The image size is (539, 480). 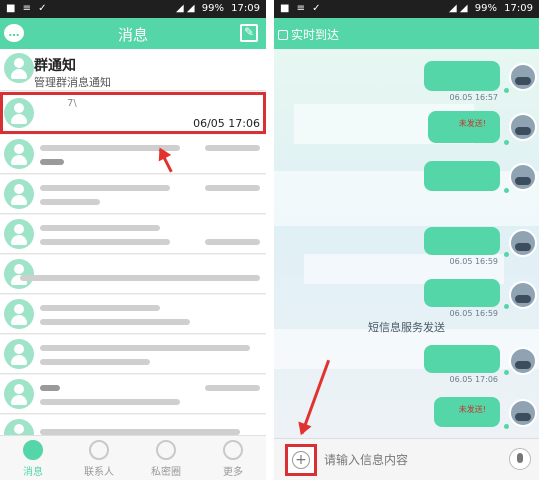 I want to click on message-time: 06.05 17:06, so click(x=474, y=379).